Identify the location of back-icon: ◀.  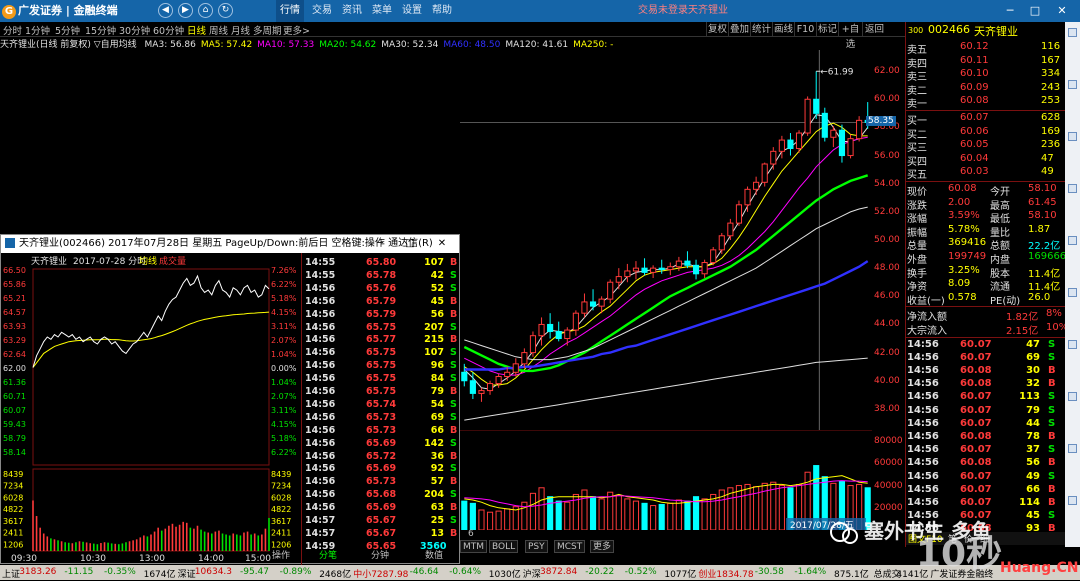
(165, 10).